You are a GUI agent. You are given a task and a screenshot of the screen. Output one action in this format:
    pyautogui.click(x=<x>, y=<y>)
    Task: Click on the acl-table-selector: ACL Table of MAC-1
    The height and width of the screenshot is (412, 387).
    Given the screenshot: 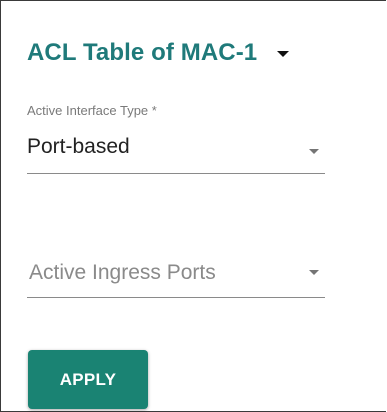 What is the action you would take?
    pyautogui.click(x=158, y=53)
    